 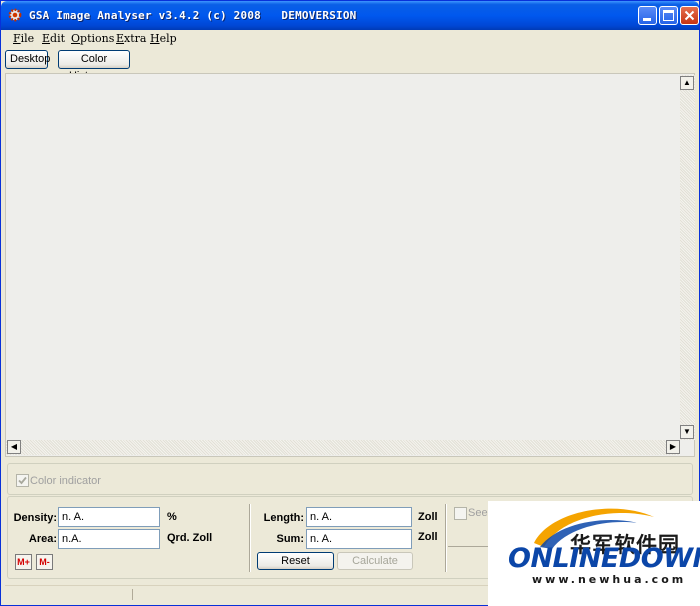 I want to click on sum-field, so click(x=359, y=539).